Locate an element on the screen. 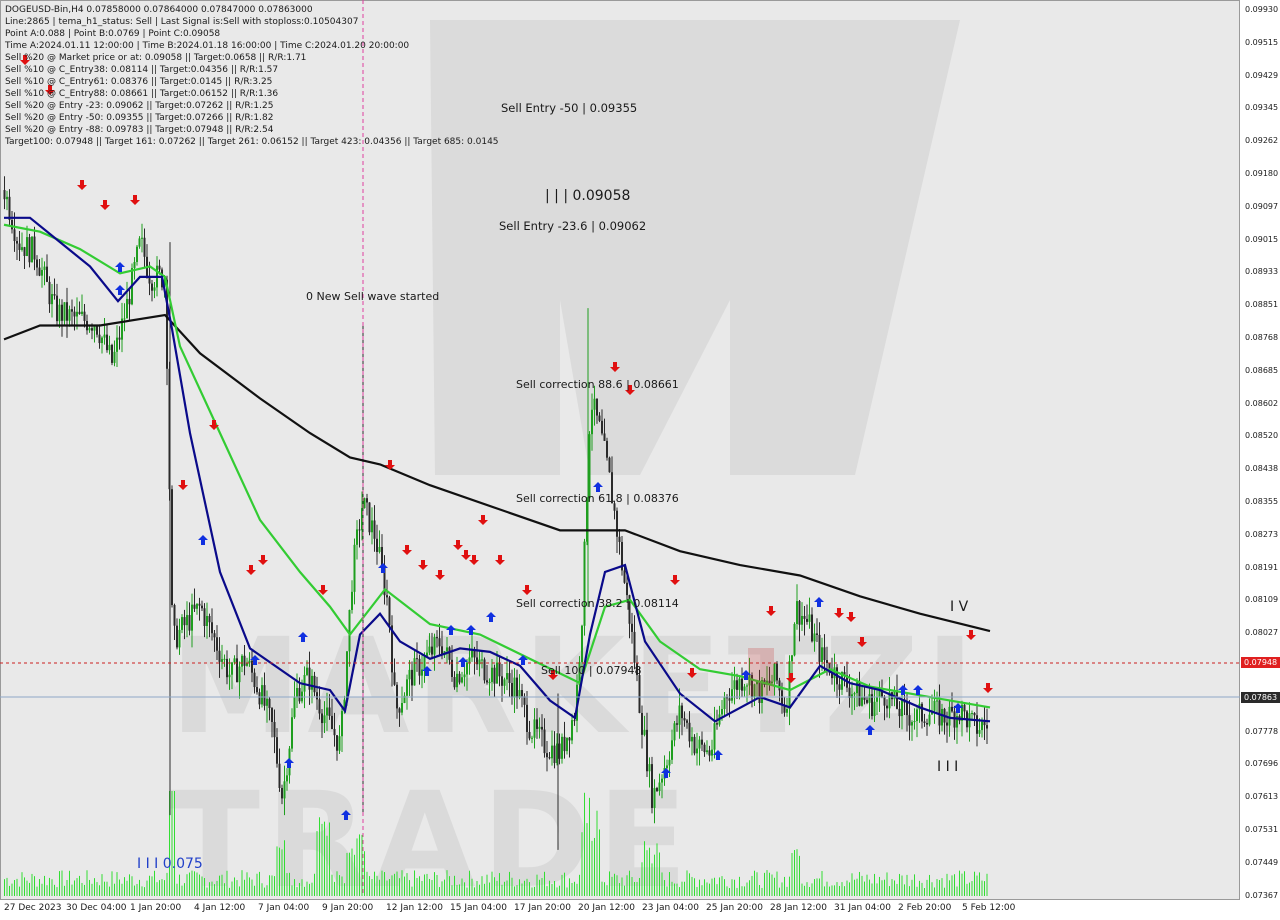 The width and height of the screenshot is (1280, 920). time-tick: 31 Jan 04:00 is located at coordinates (862, 908).